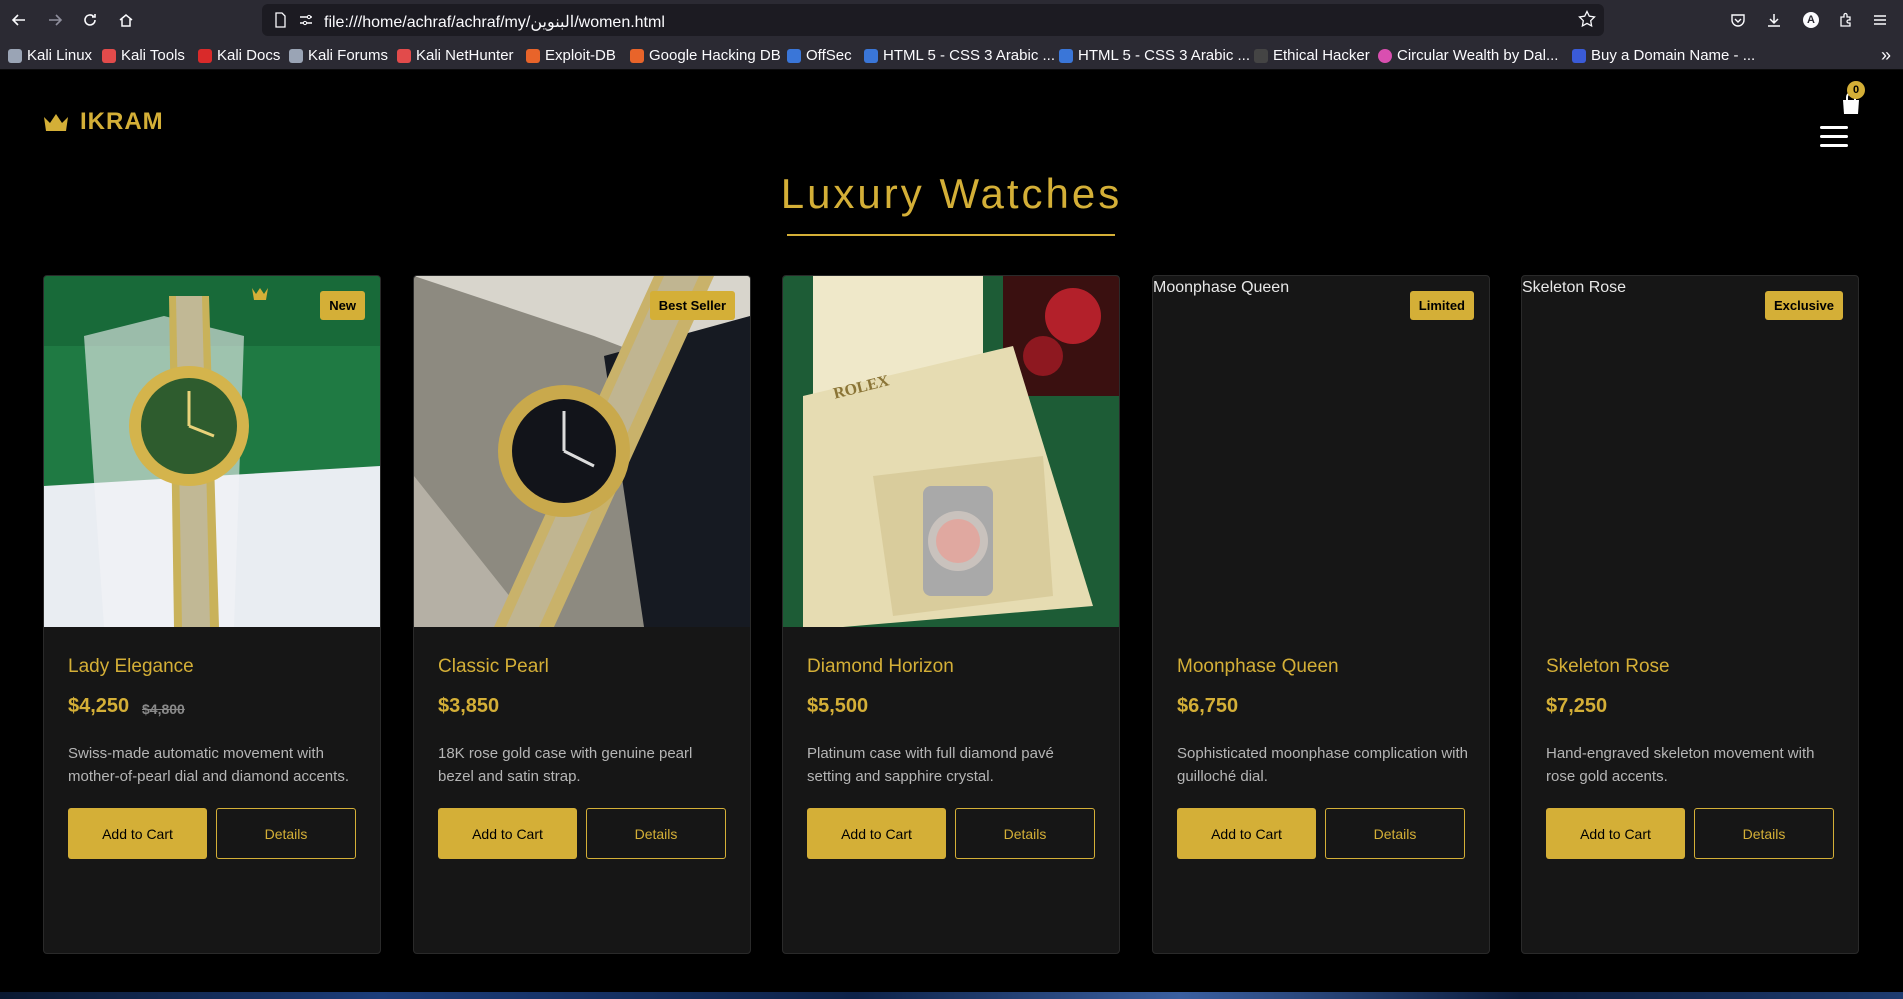 This screenshot has width=1903, height=999. I want to click on product-name: Moonphase Queen, so click(1258, 666).